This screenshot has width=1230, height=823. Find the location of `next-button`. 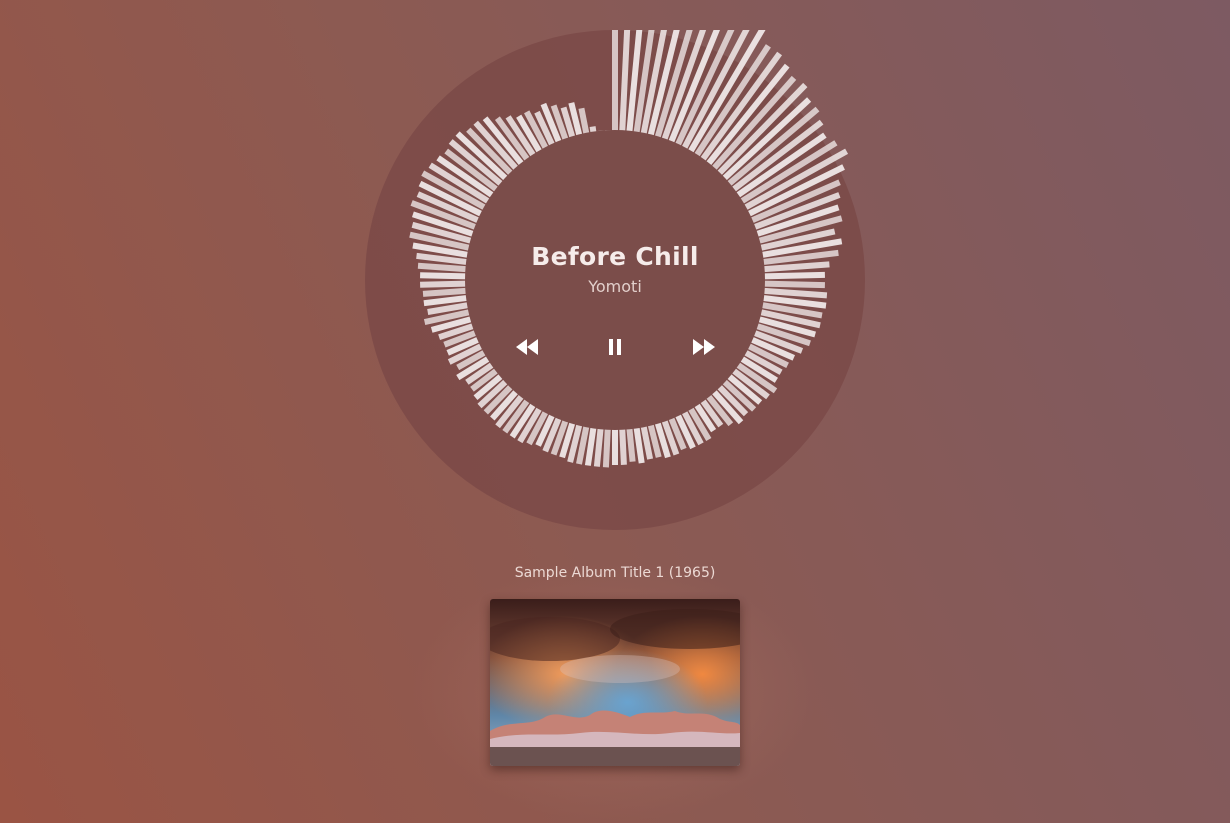

next-button is located at coordinates (704, 347).